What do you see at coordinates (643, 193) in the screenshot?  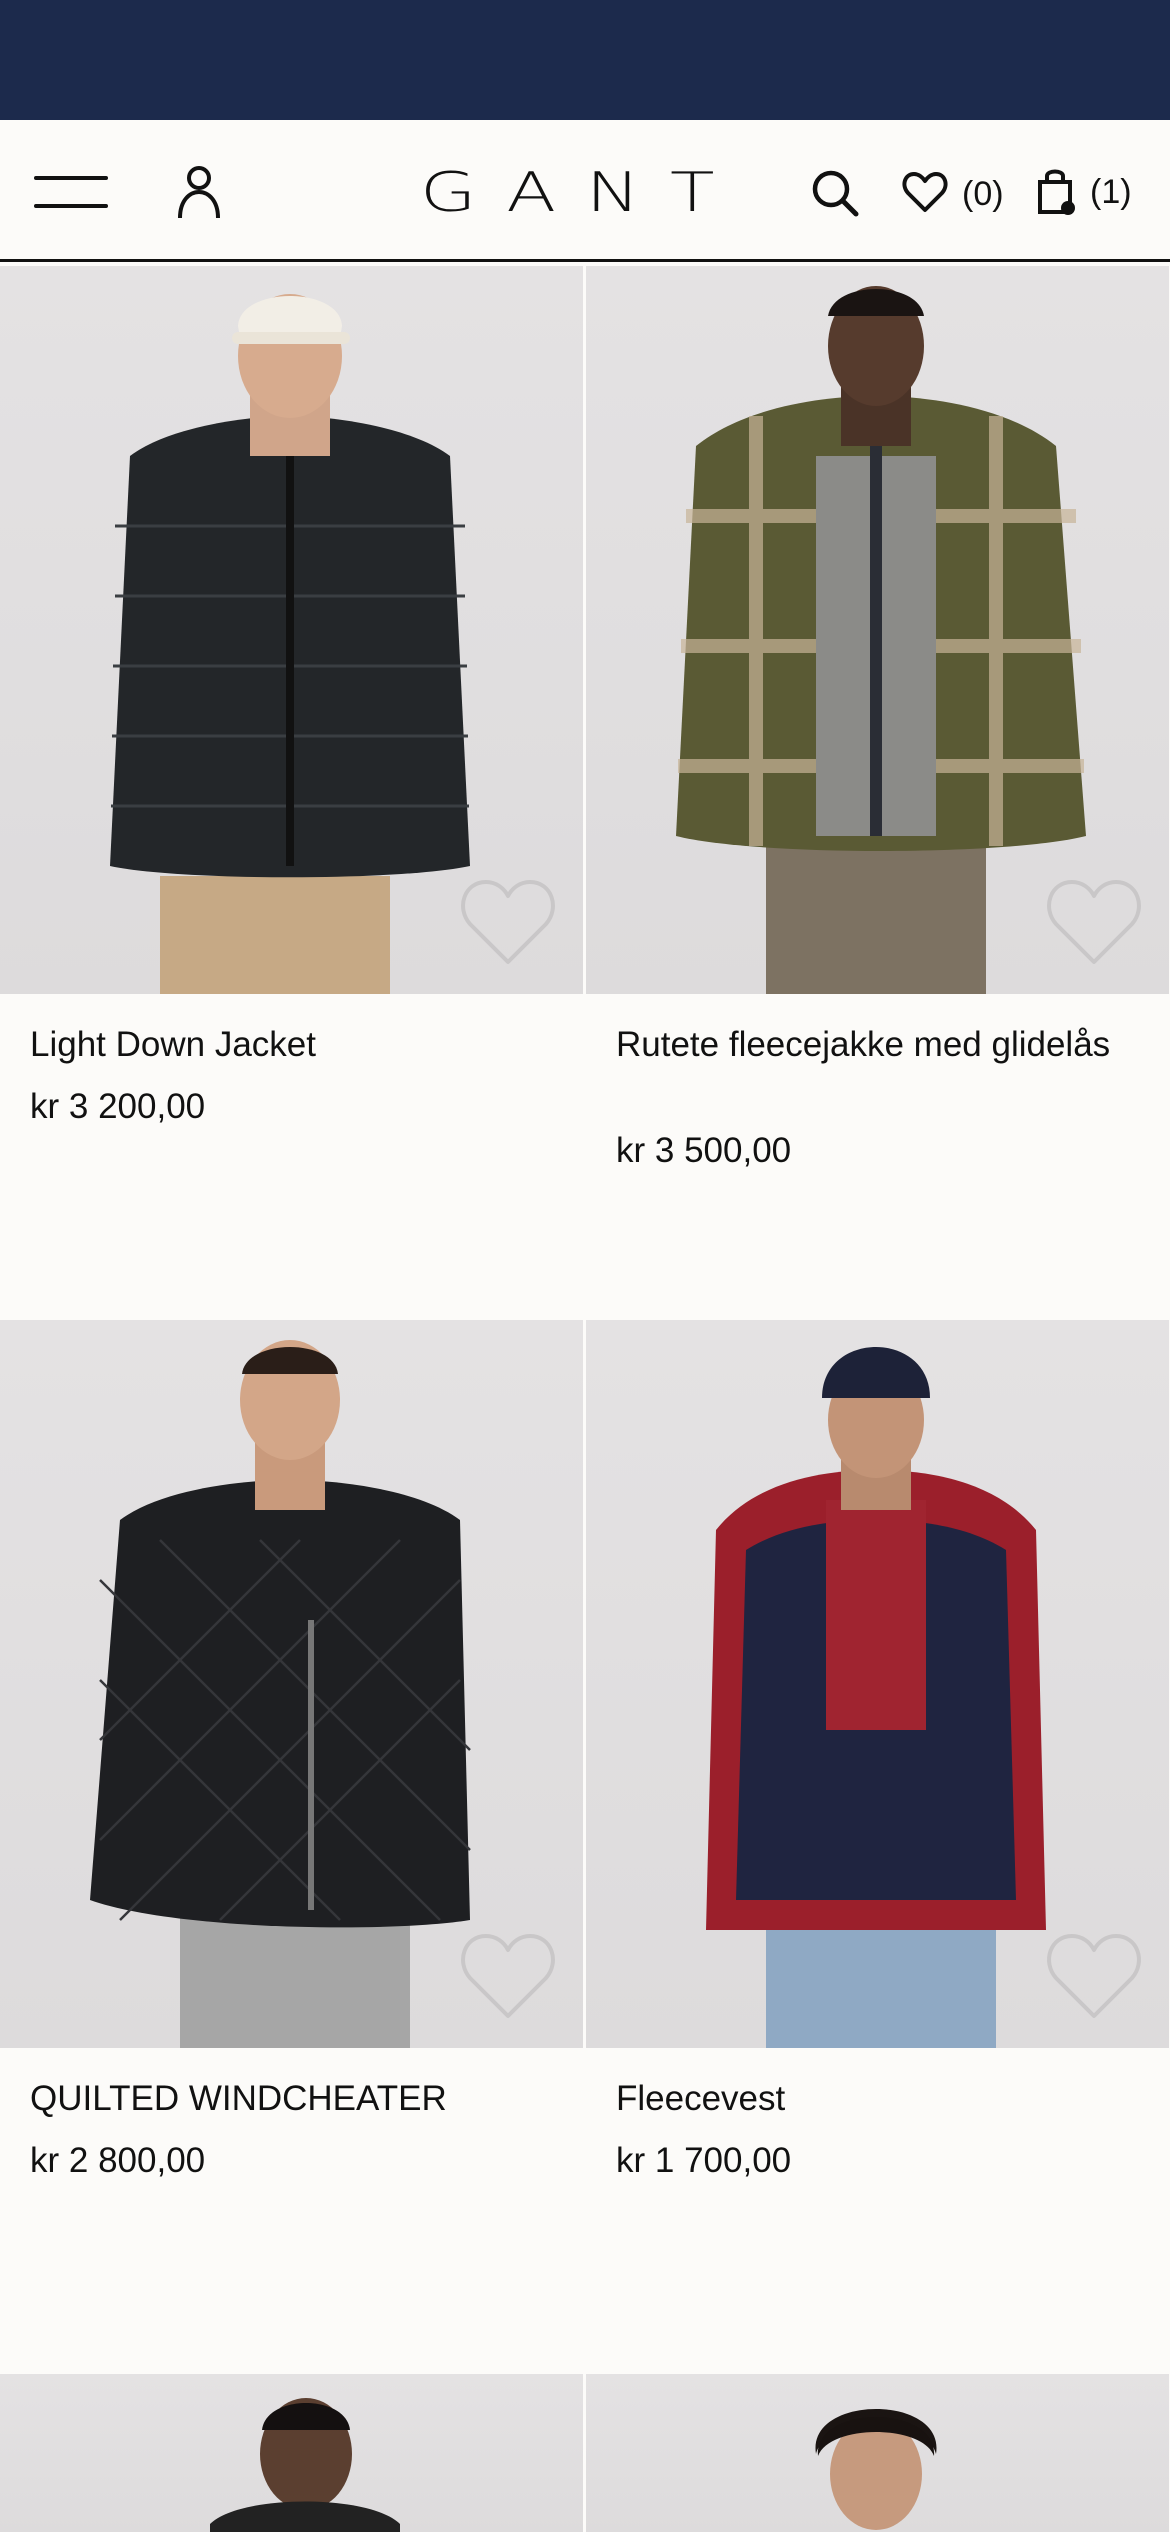 I see `gant-logo: GANT` at bounding box center [643, 193].